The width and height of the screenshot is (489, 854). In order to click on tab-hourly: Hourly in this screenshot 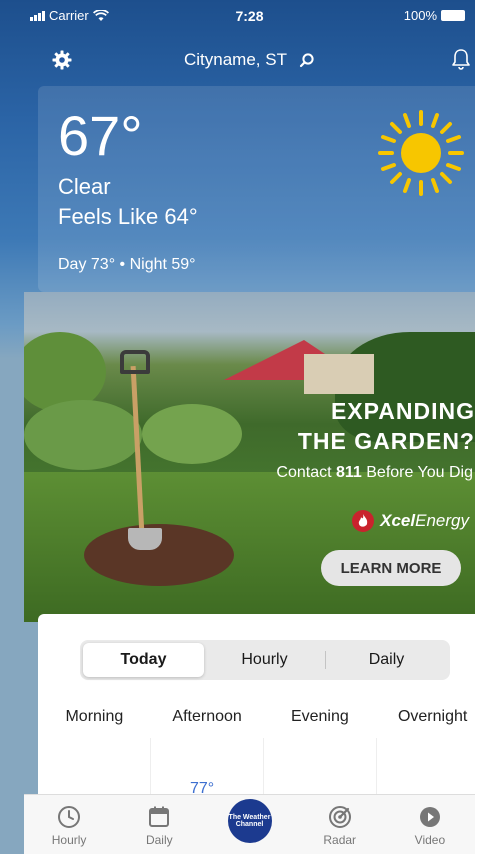, I will do `click(264, 660)`.